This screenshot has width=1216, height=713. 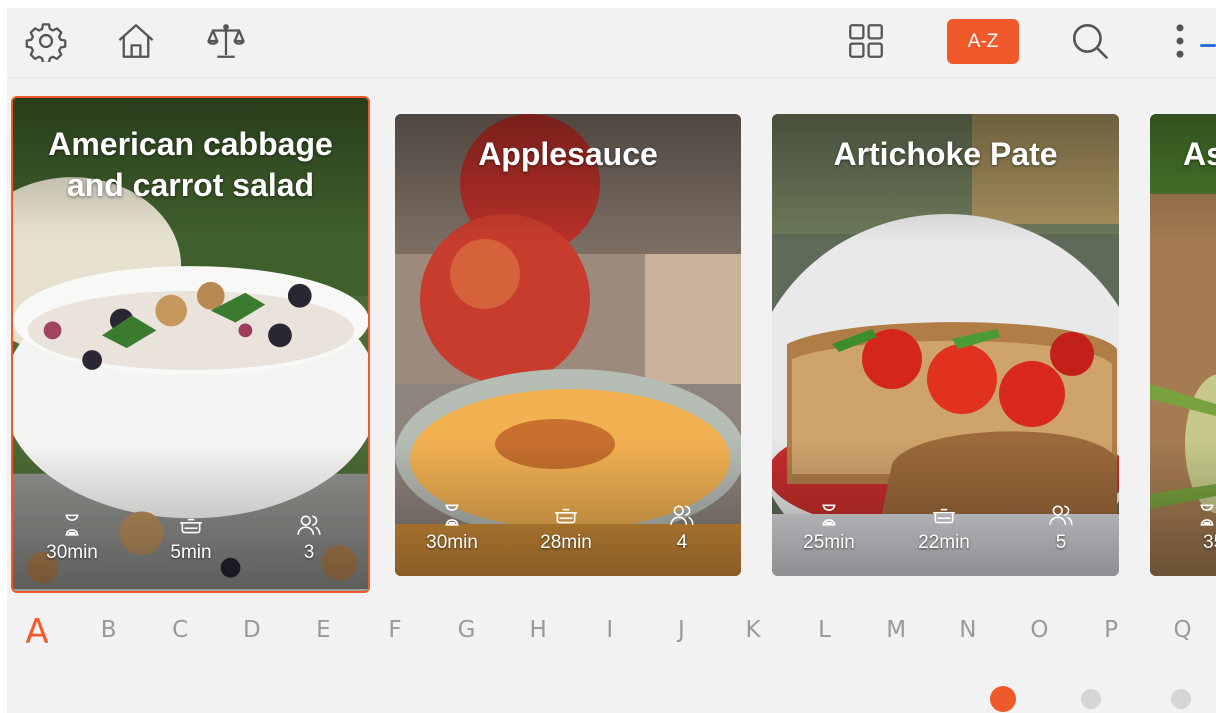 I want to click on grid-view-icon, so click(x=866, y=41).